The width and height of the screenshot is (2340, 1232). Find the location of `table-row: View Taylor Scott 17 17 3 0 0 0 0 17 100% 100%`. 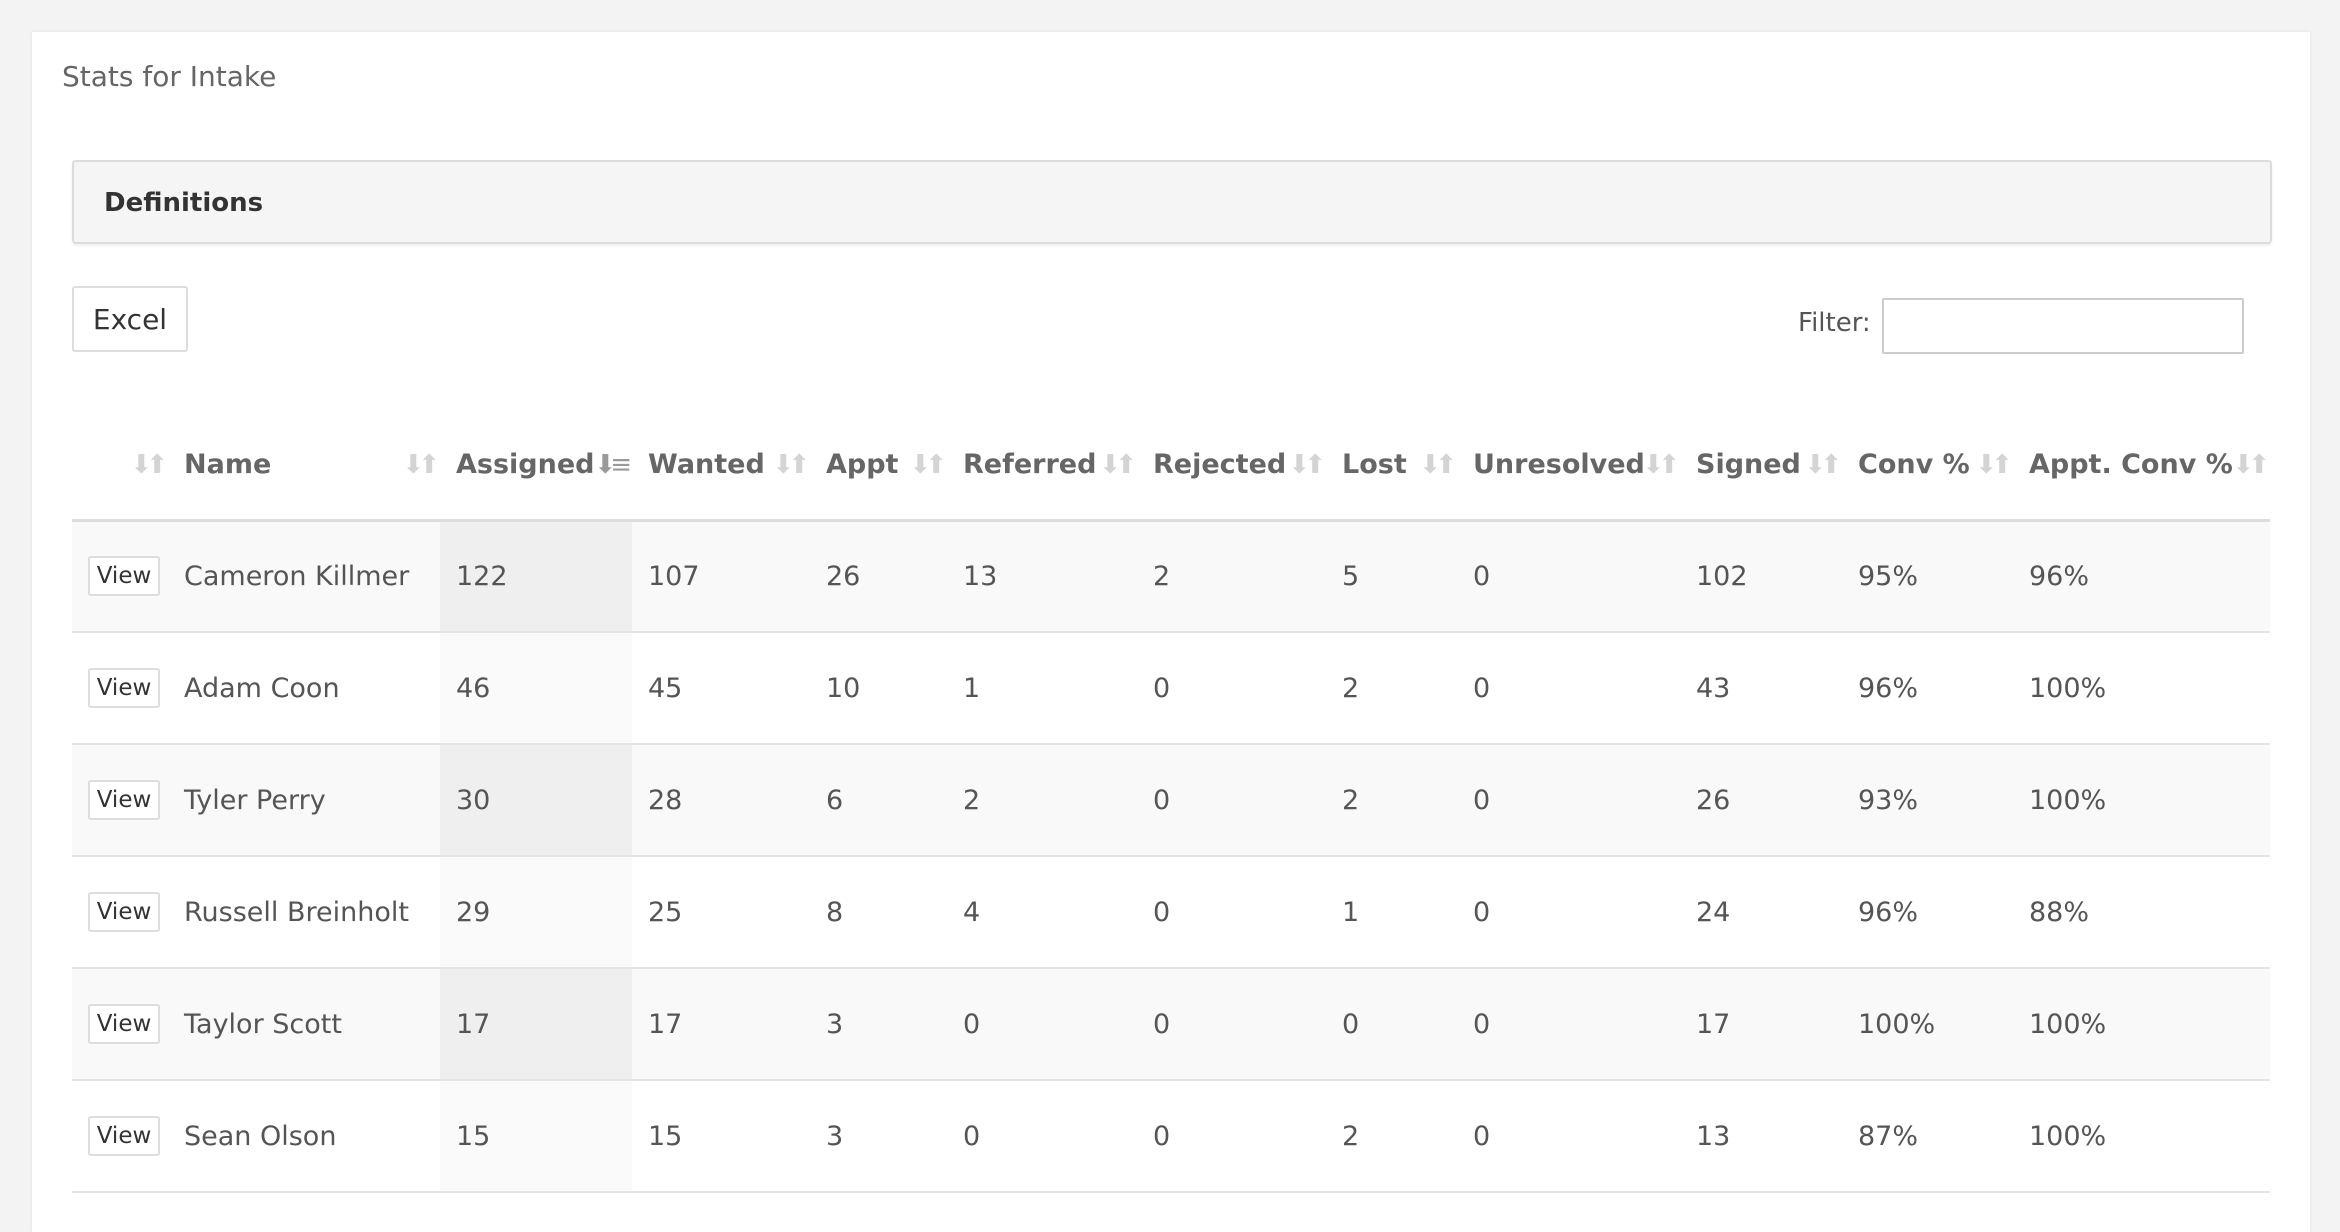

table-row: View Taylor Scott 17 17 3 0 0 0 0 17 100% 100% is located at coordinates (1171, 1024).